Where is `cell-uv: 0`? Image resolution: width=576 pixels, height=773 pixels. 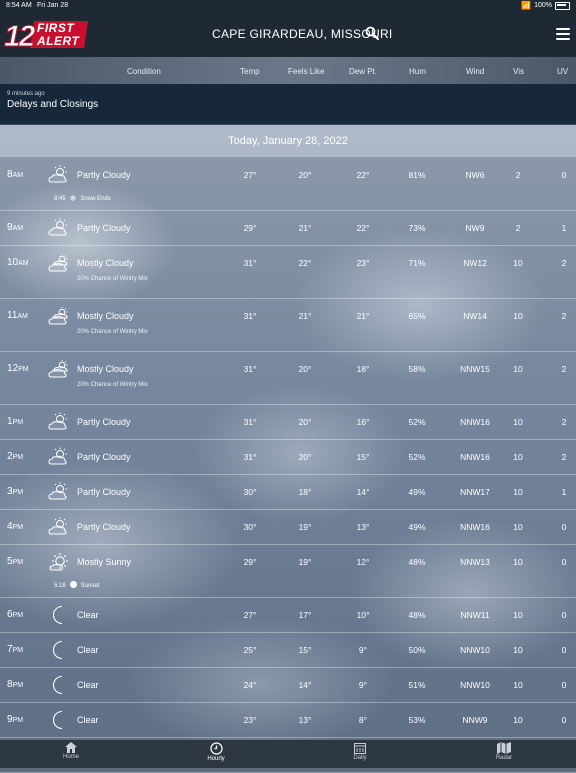 cell-uv: 0 is located at coordinates (564, 562).